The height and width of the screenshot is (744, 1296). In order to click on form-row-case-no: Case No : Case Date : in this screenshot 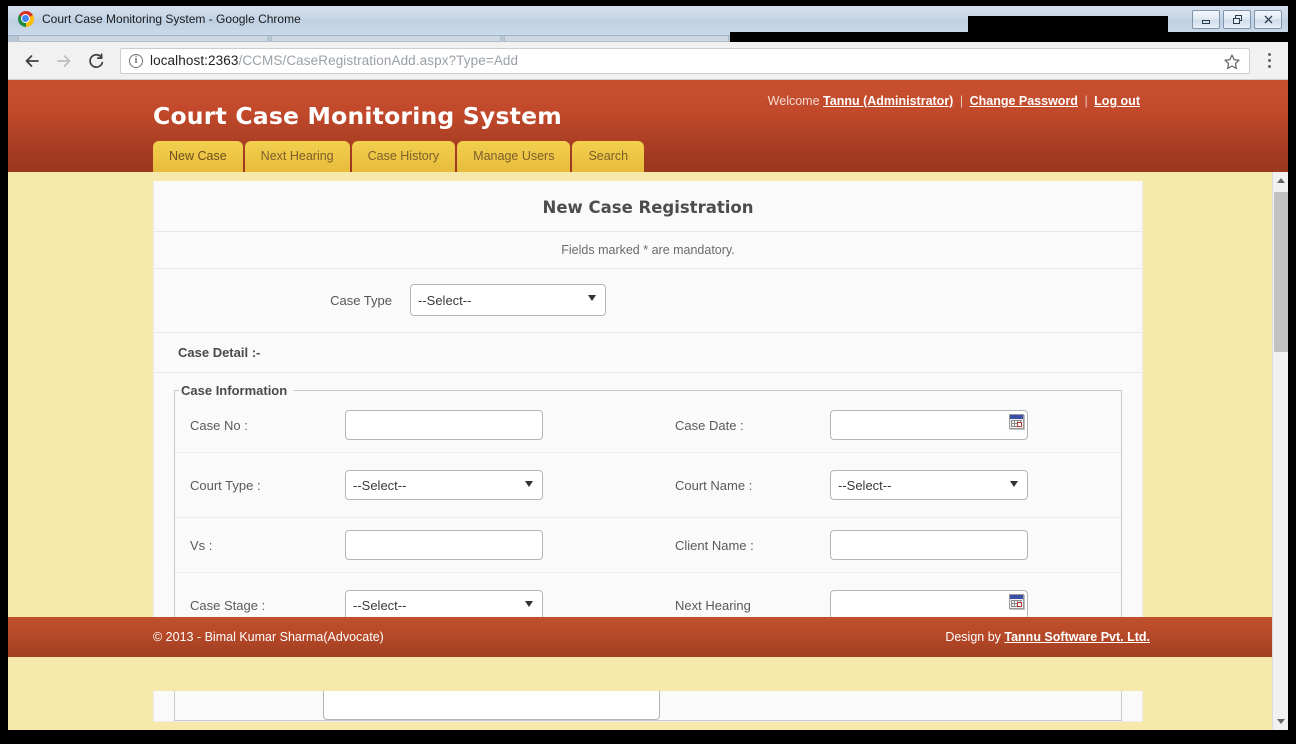, I will do `click(648, 425)`.